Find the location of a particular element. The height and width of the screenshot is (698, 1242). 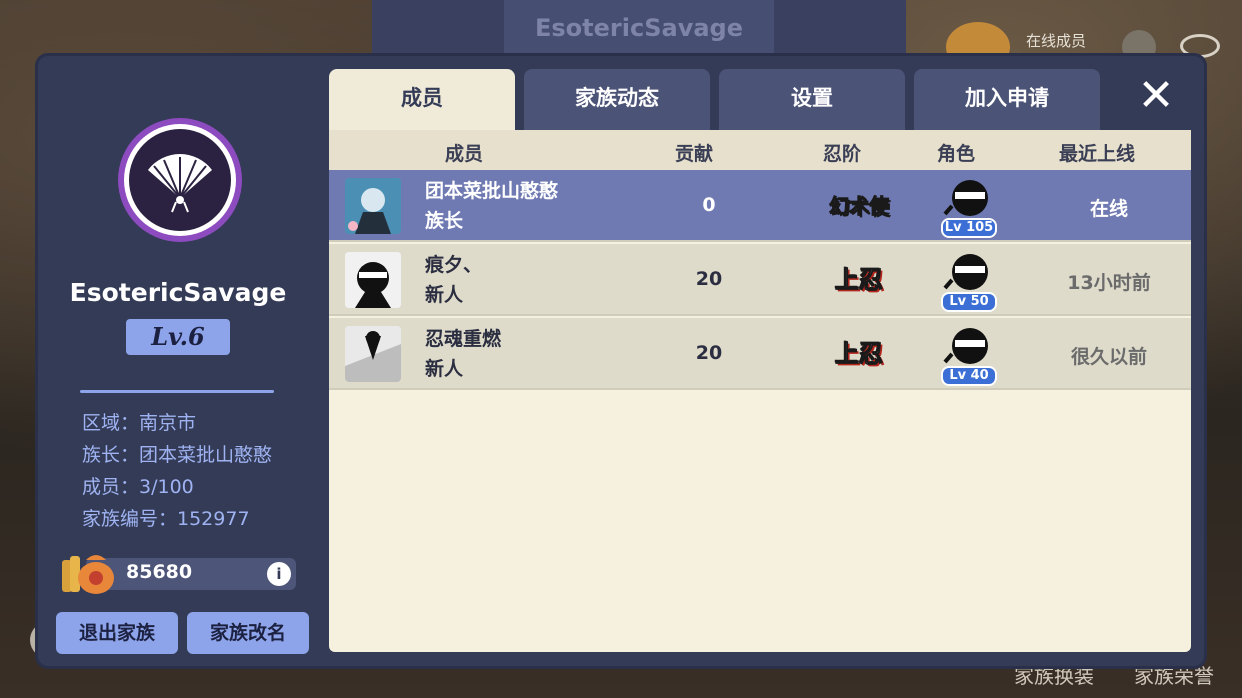

header-role: 角色 is located at coordinates (956, 154).